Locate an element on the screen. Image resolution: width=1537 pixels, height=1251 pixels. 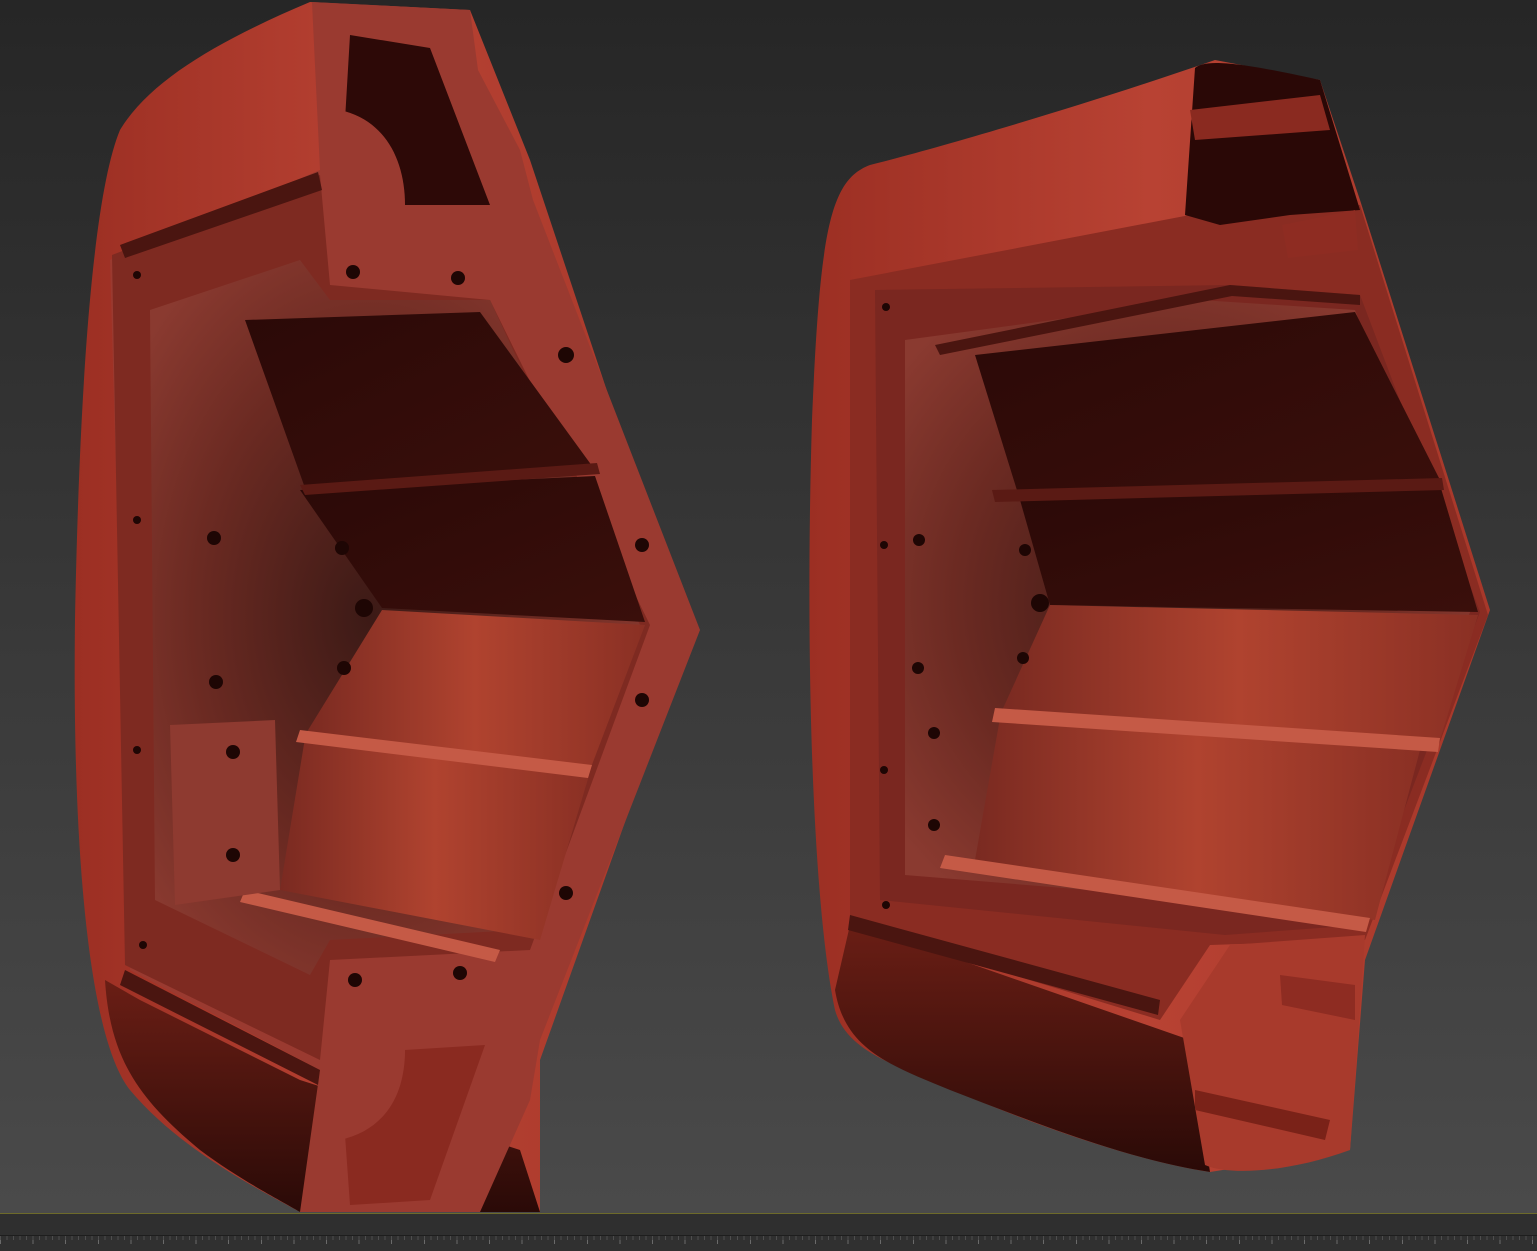
timeline-minor-ticks is located at coordinates (768, 1238).